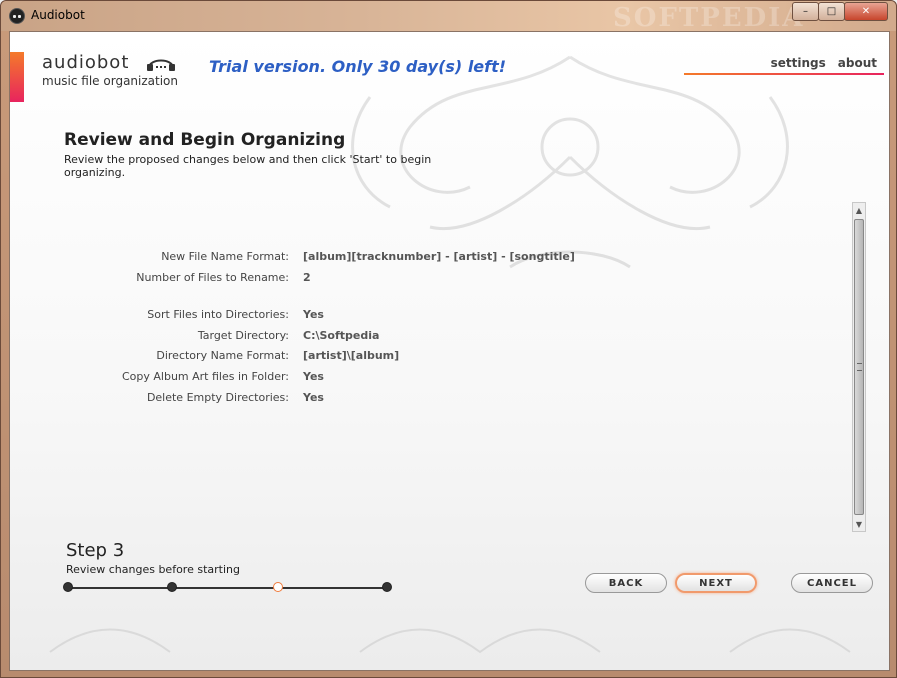  I want to click on vertical-scrollbar: ▲ ▼, so click(859, 367).